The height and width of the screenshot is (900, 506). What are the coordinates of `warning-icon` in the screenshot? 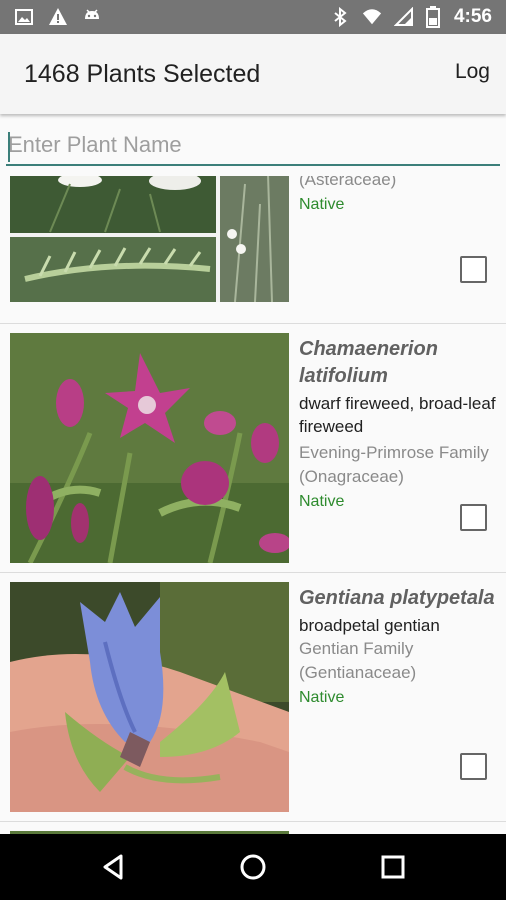 It's located at (58, 16).